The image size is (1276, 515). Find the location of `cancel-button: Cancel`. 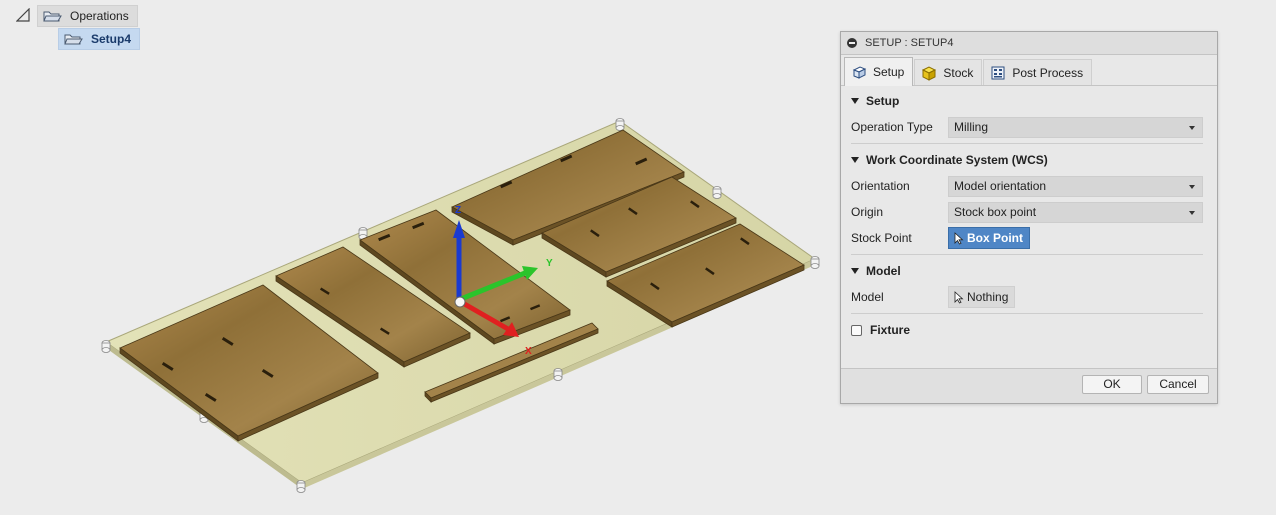

cancel-button: Cancel is located at coordinates (1178, 384).